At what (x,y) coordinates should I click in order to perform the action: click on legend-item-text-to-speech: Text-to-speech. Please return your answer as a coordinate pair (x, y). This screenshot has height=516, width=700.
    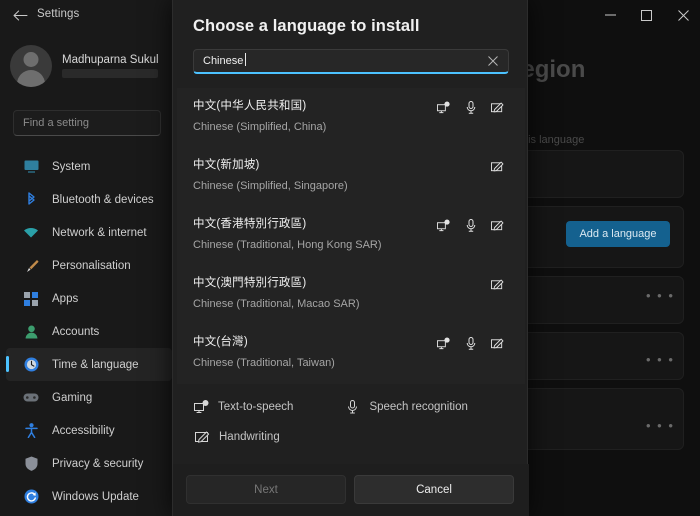
    Looking at the image, I should click on (243, 407).